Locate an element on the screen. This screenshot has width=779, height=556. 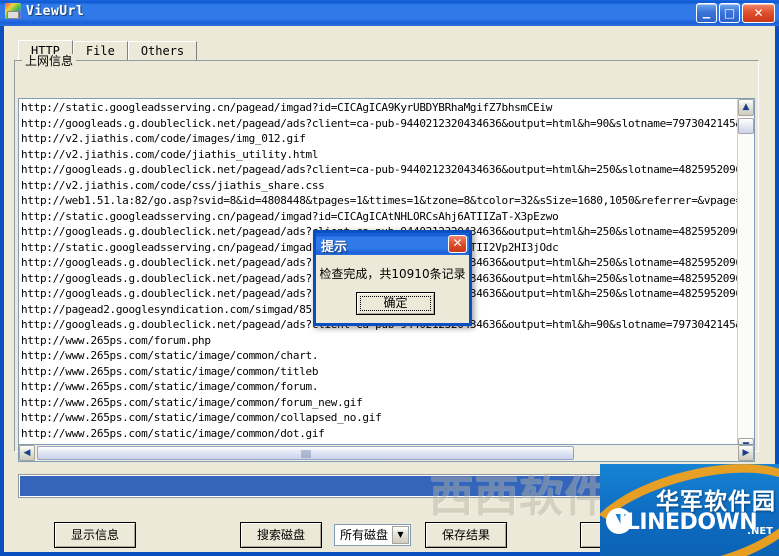
save-result-label: 保存结果 is located at coordinates (465, 535).